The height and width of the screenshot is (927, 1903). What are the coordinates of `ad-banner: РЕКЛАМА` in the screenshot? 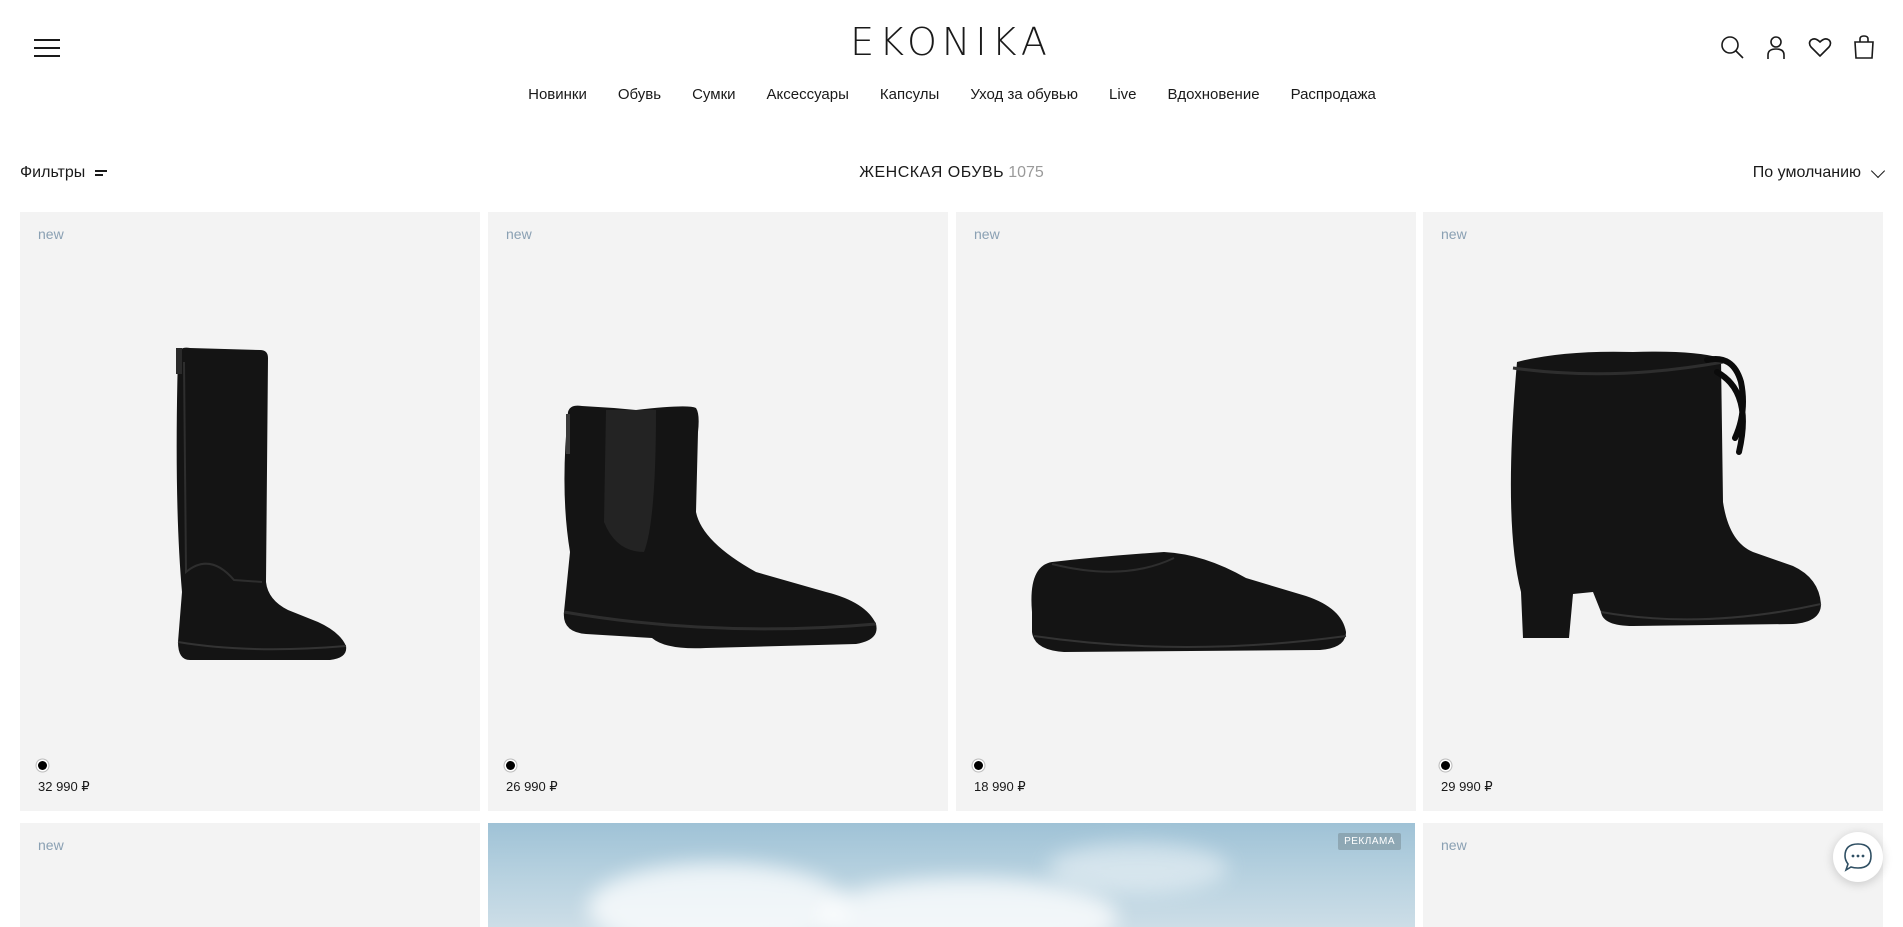 It's located at (951, 875).